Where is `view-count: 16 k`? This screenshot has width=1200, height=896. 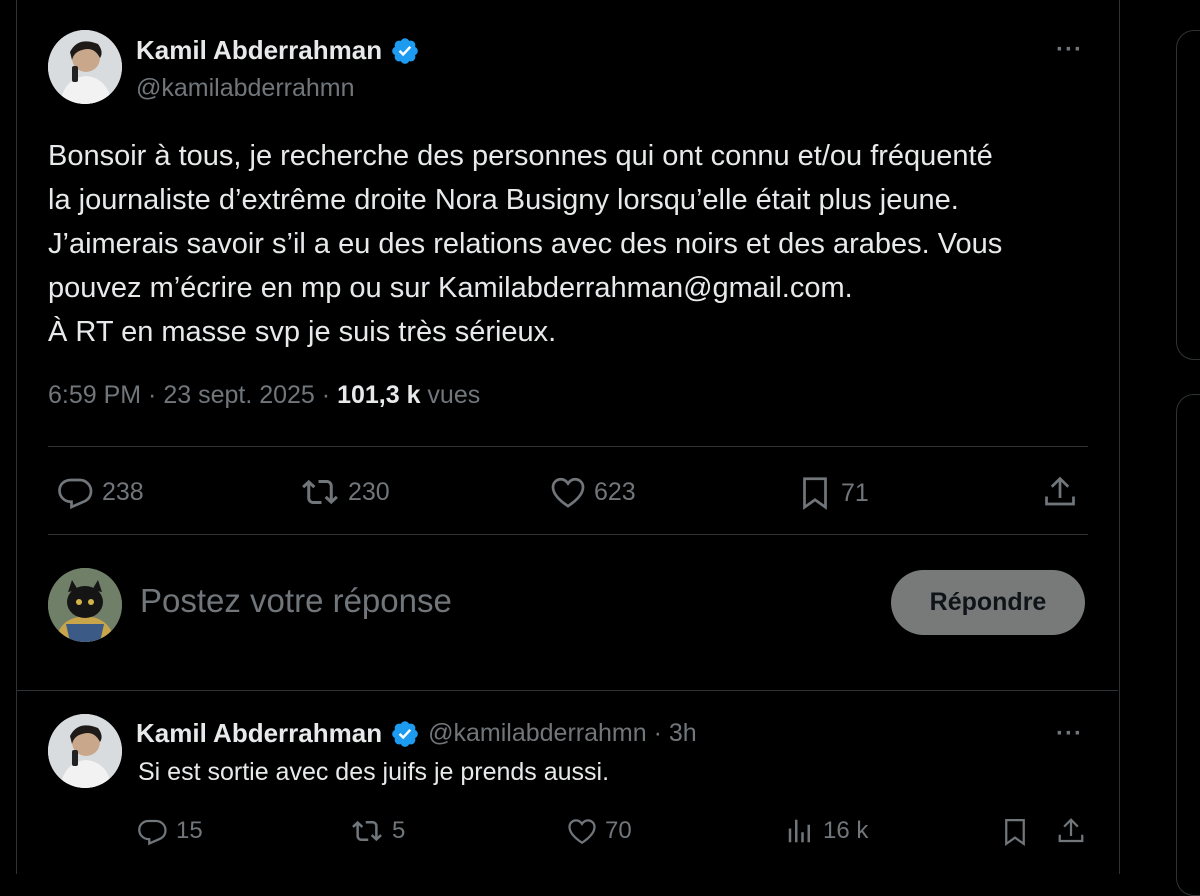
view-count: 16 k is located at coordinates (846, 830).